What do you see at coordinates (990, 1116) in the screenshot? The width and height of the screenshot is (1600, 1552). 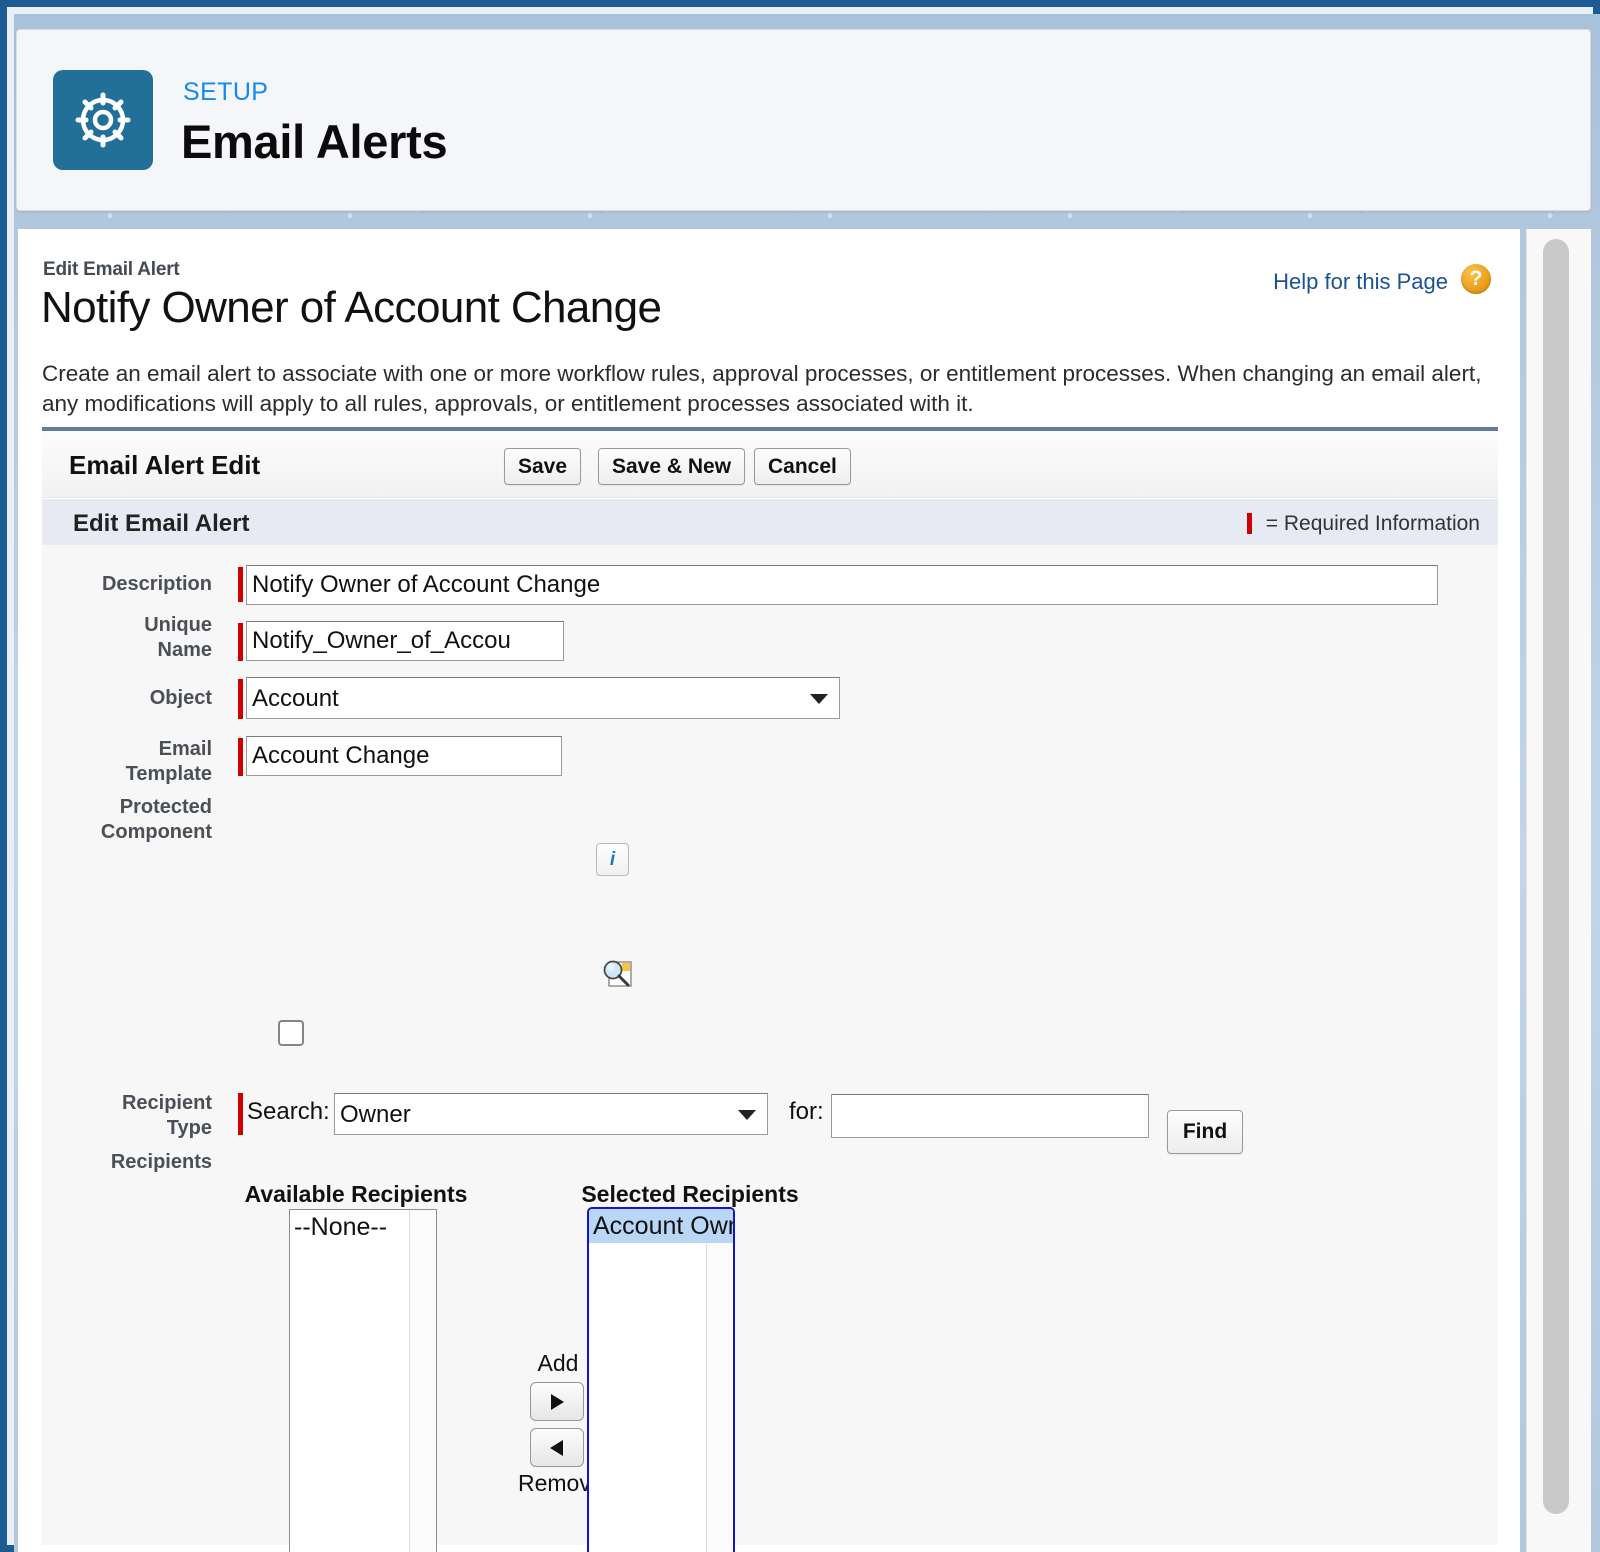 I see `recipient-search-for-input` at bounding box center [990, 1116].